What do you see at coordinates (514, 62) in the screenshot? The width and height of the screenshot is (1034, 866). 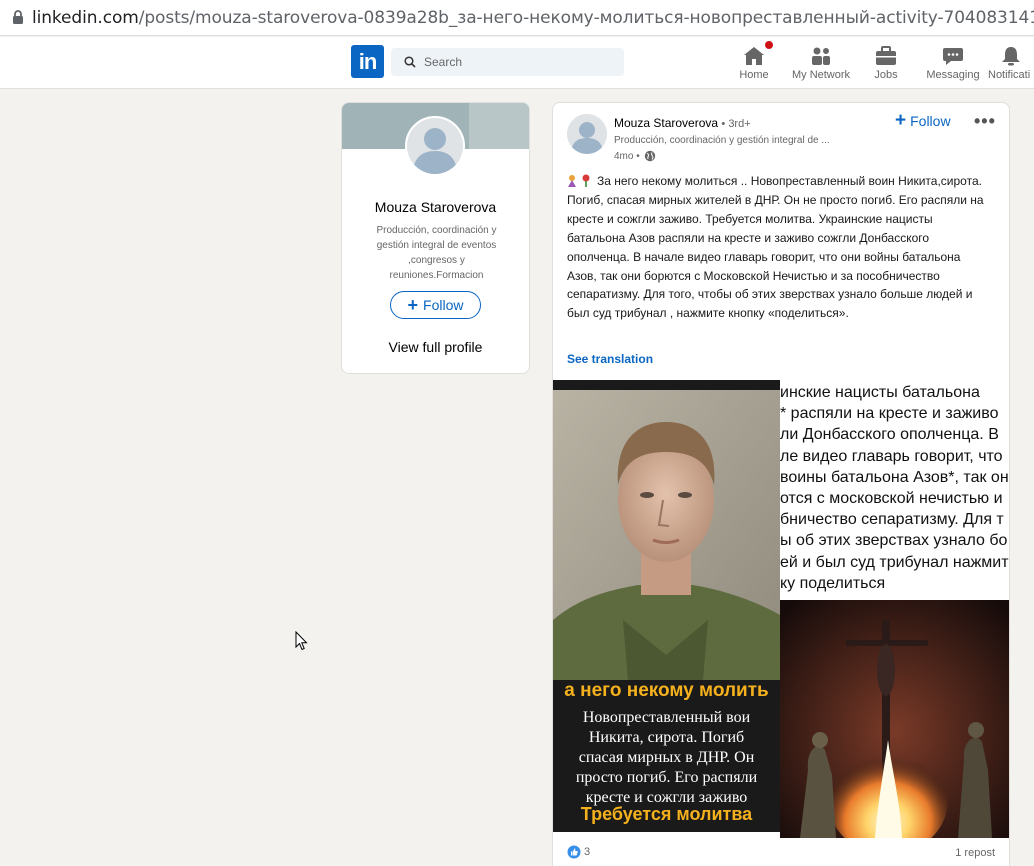 I see `search-input` at bounding box center [514, 62].